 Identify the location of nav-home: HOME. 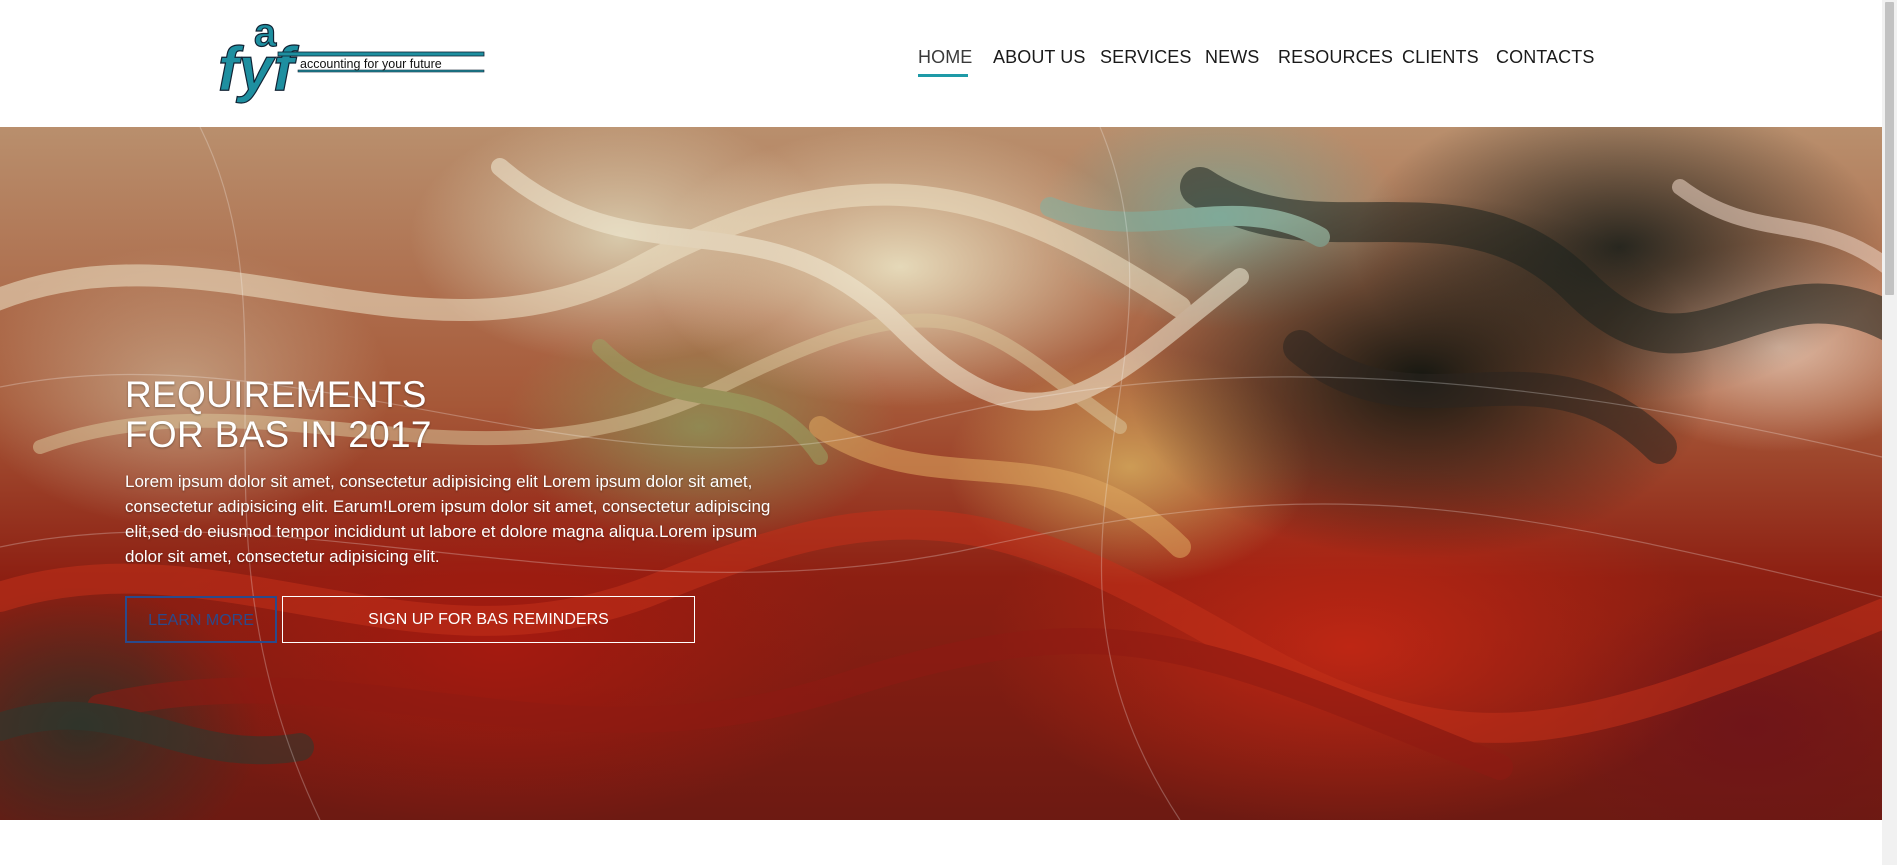
(945, 57).